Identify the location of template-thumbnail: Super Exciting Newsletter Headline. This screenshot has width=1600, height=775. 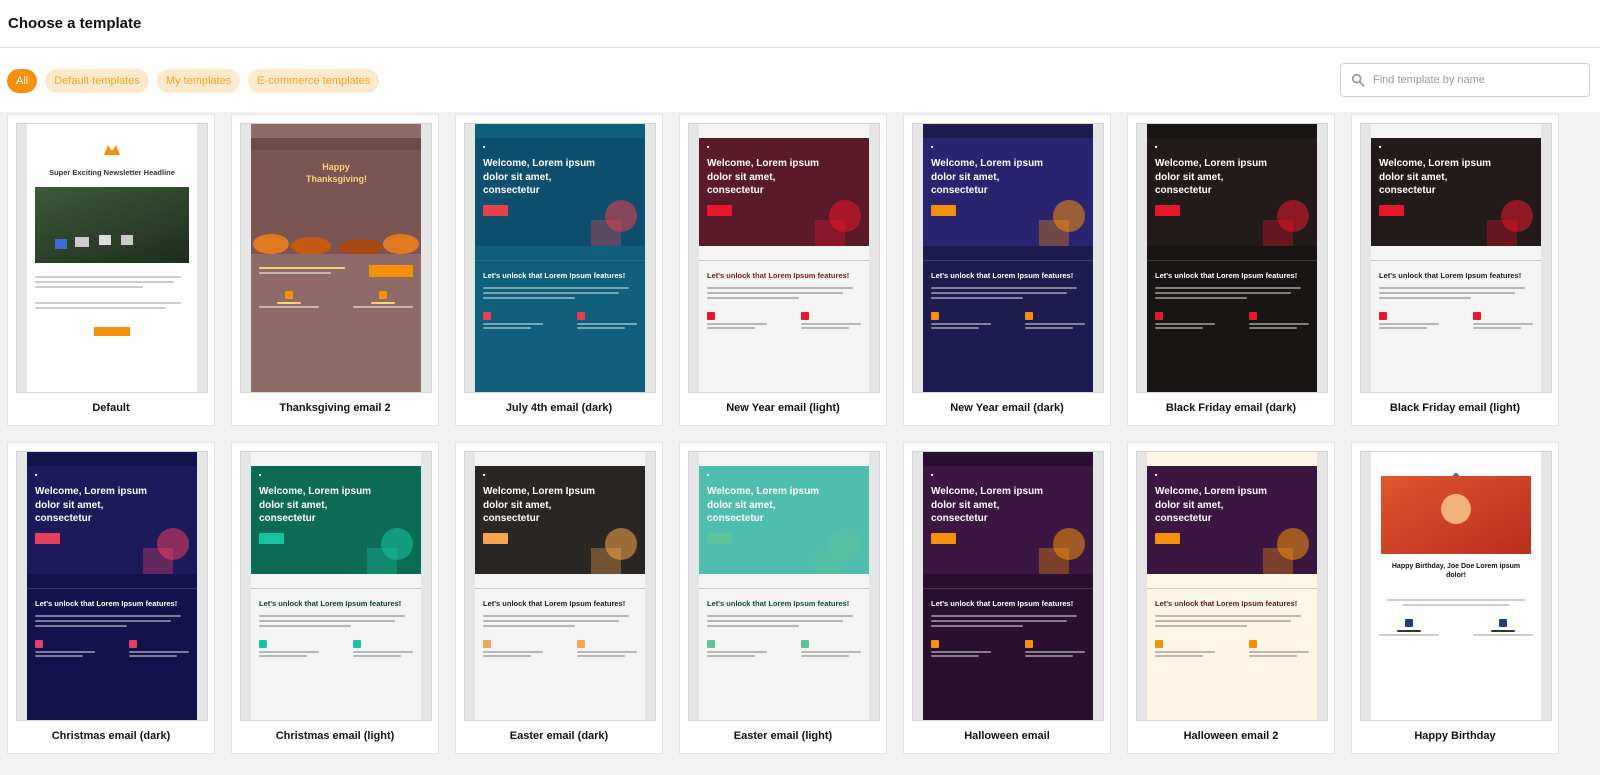
(112, 258).